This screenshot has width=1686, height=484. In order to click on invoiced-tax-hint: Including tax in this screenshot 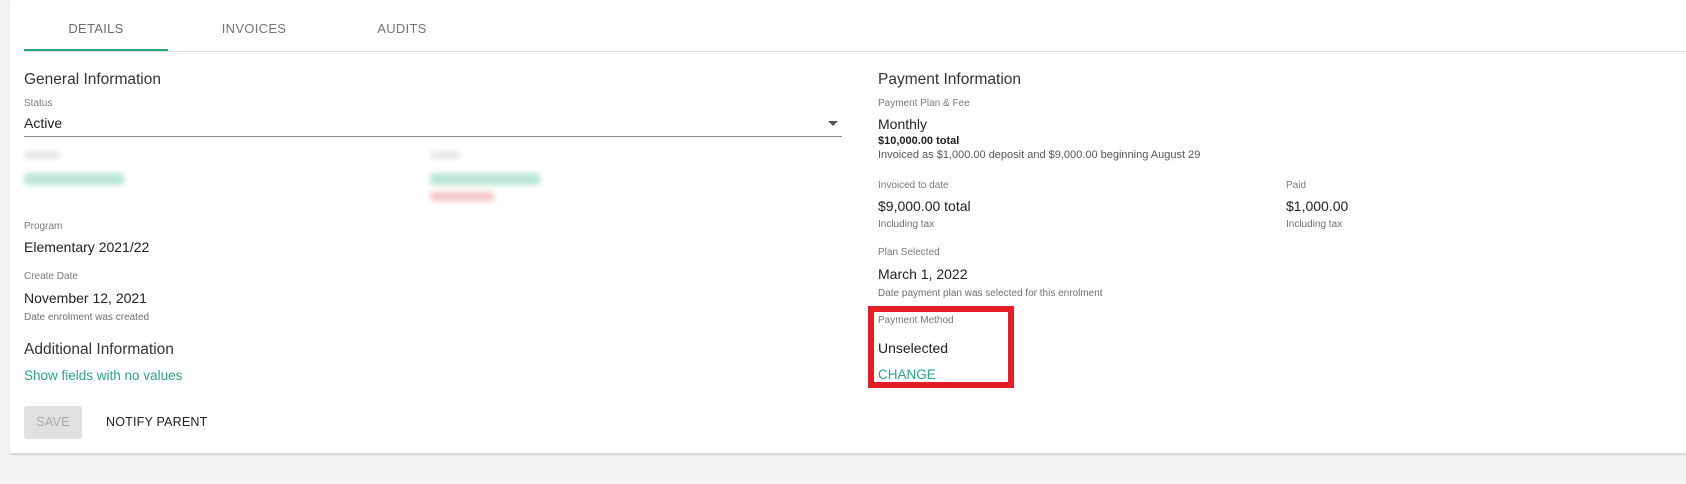, I will do `click(906, 224)`.